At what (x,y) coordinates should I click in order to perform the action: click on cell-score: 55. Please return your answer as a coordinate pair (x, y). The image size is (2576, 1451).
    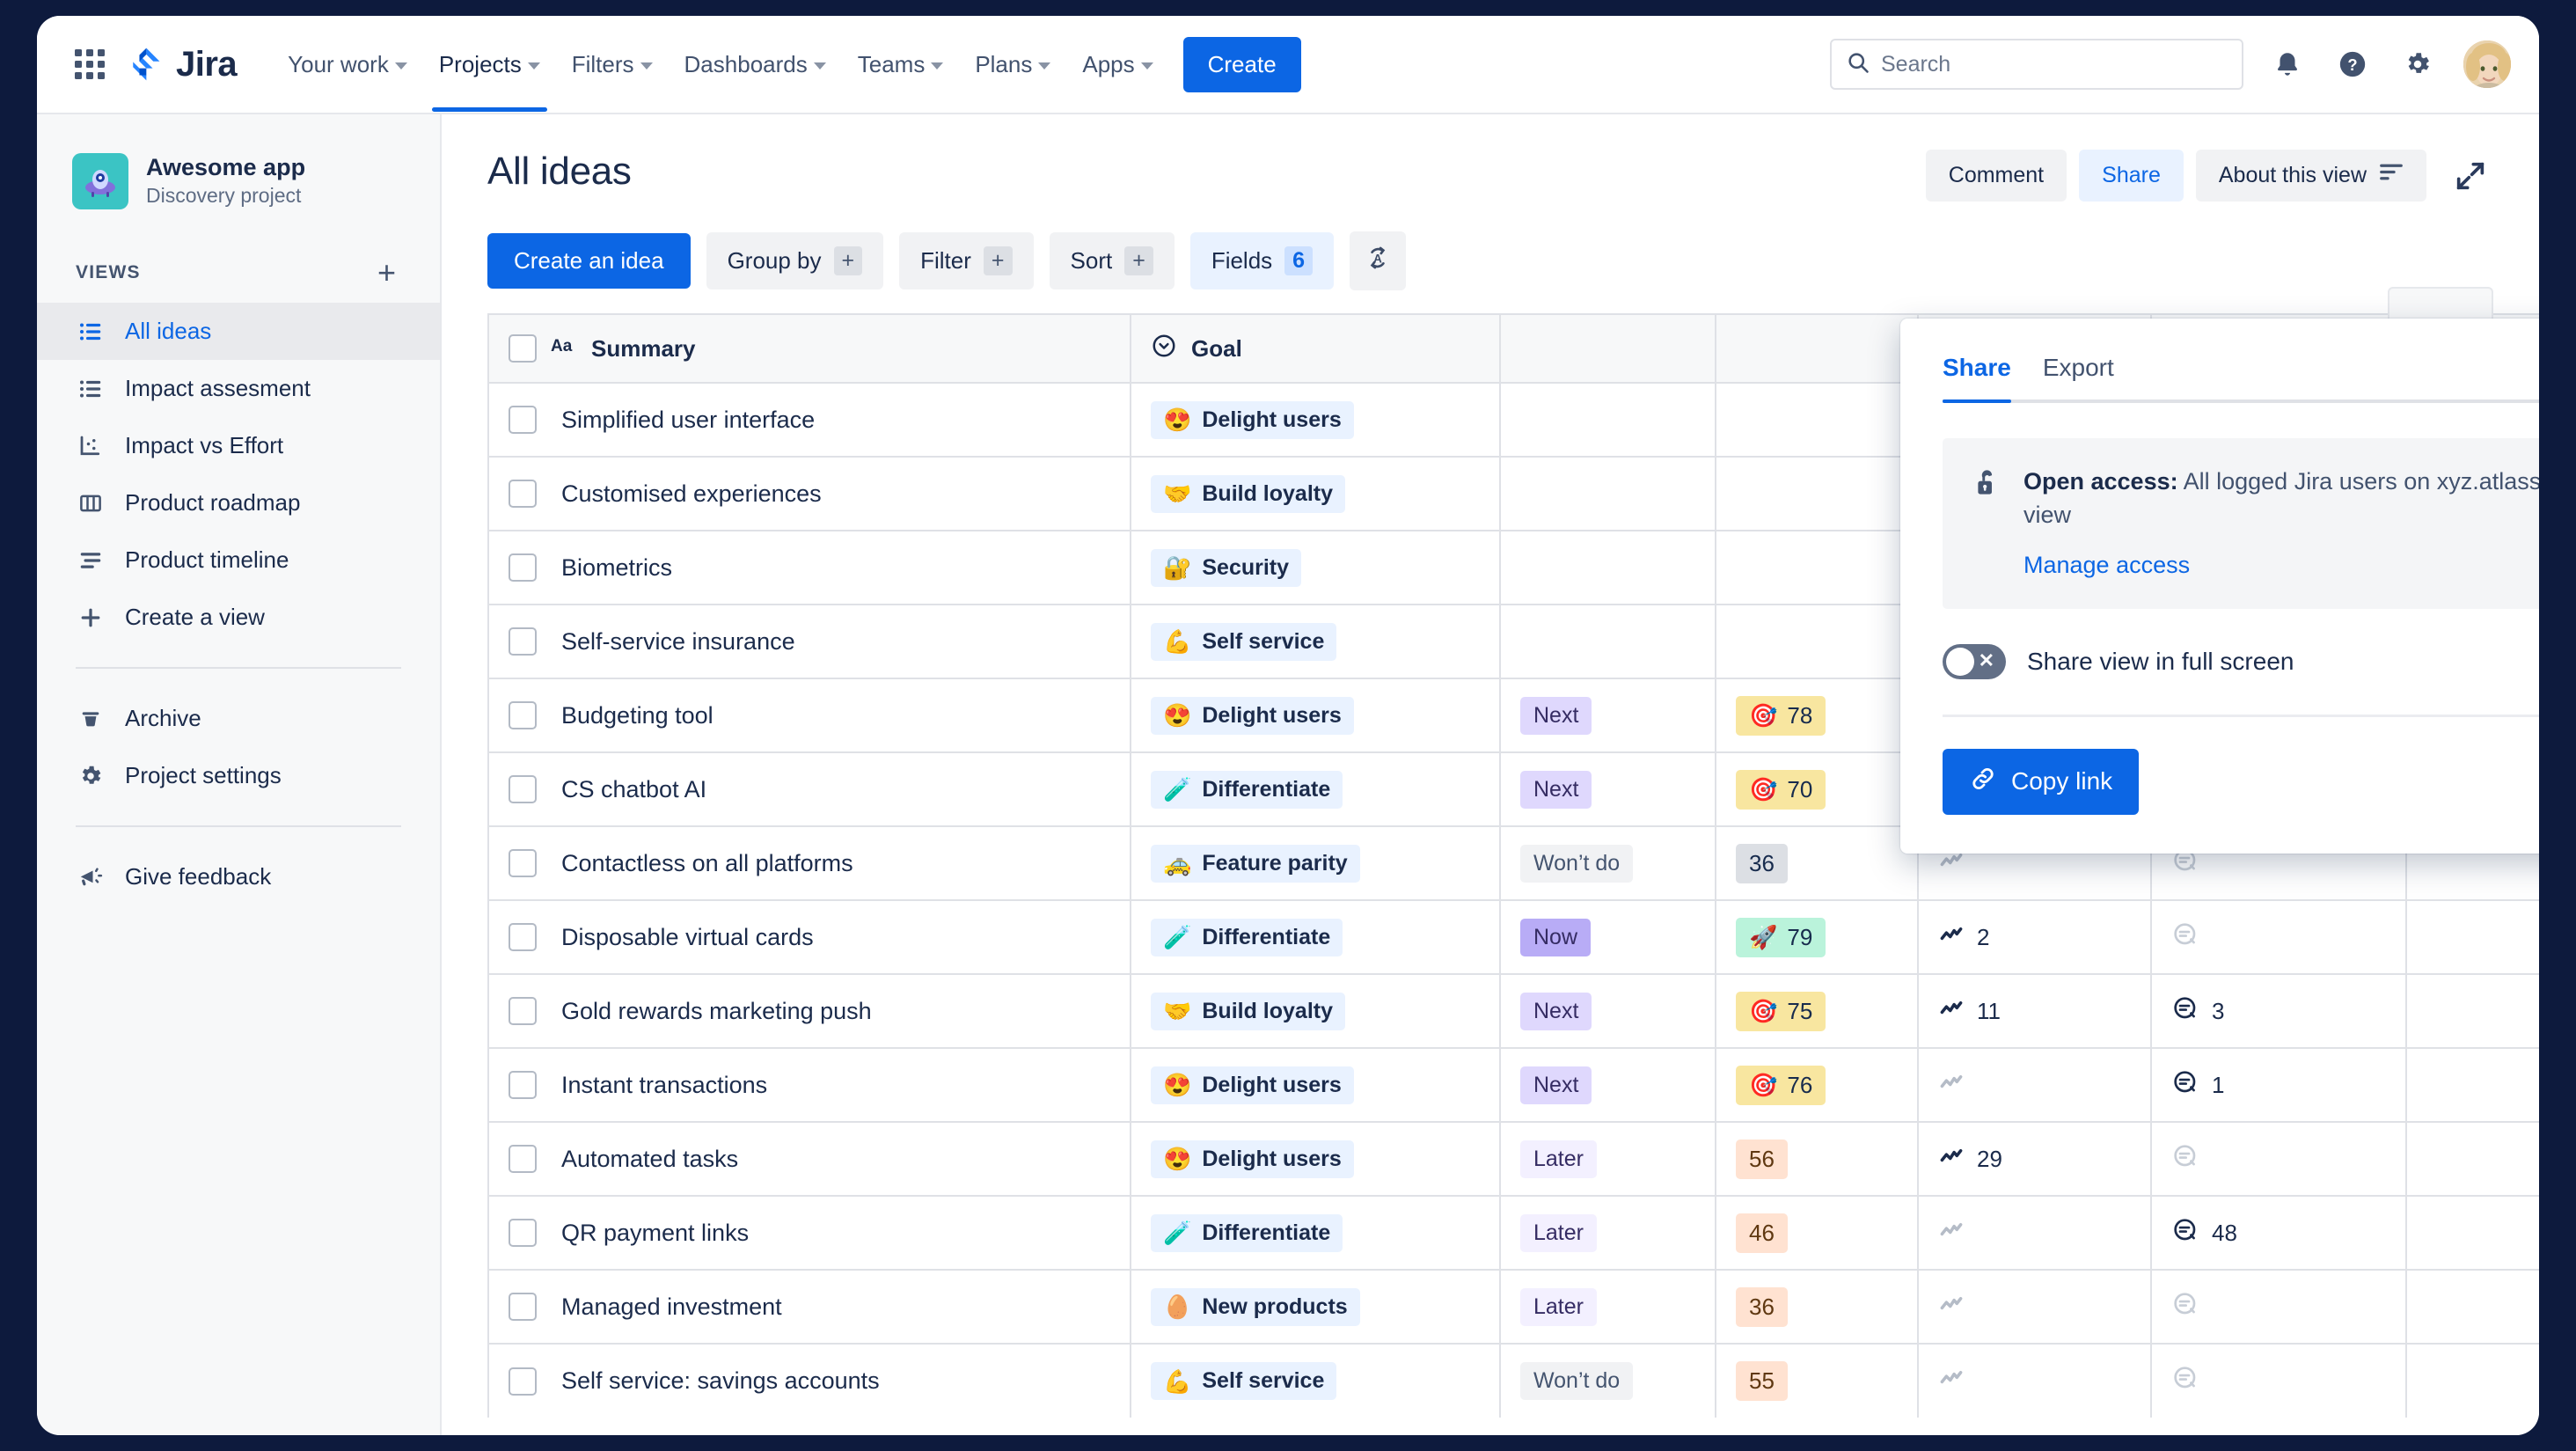
    Looking at the image, I should click on (1817, 1380).